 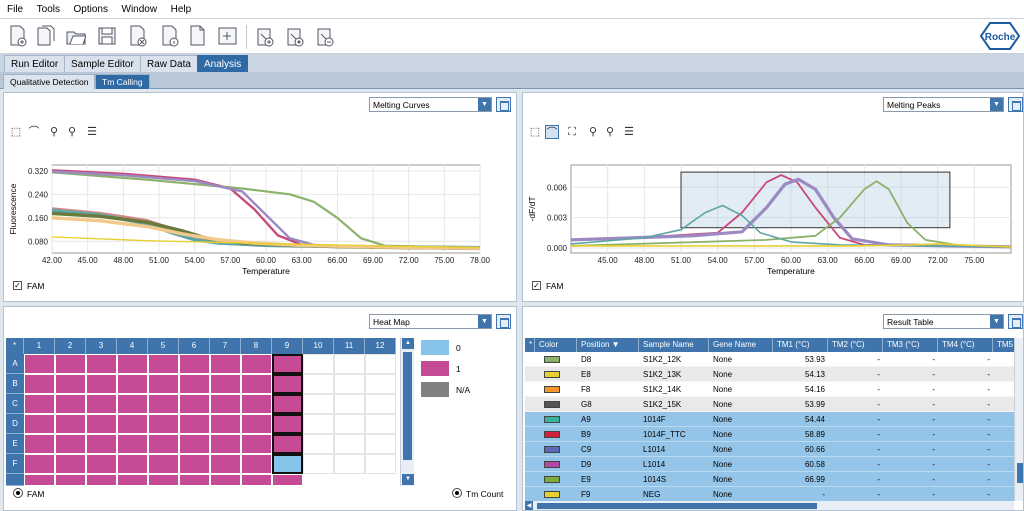 I want to click on heat-map-select: Heat Map ▼, so click(x=430, y=321).